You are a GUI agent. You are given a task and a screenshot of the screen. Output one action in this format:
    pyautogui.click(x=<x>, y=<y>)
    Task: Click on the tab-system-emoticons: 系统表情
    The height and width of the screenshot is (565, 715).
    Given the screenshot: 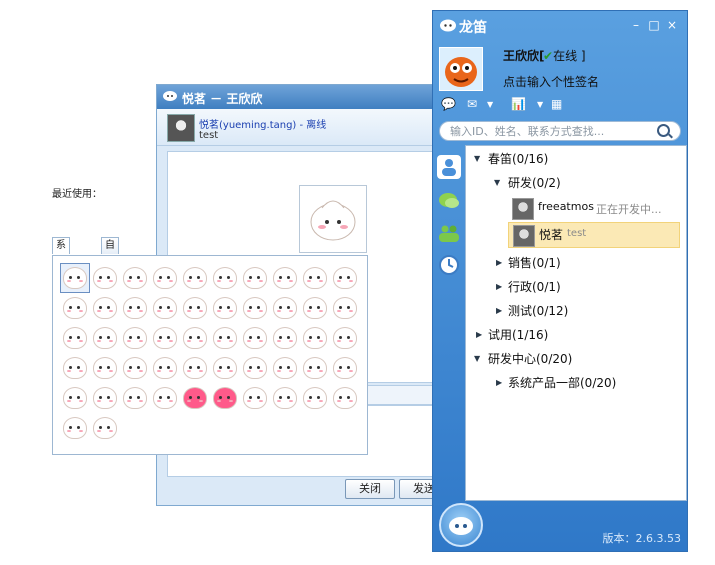 What is the action you would take?
    pyautogui.click(x=61, y=268)
    